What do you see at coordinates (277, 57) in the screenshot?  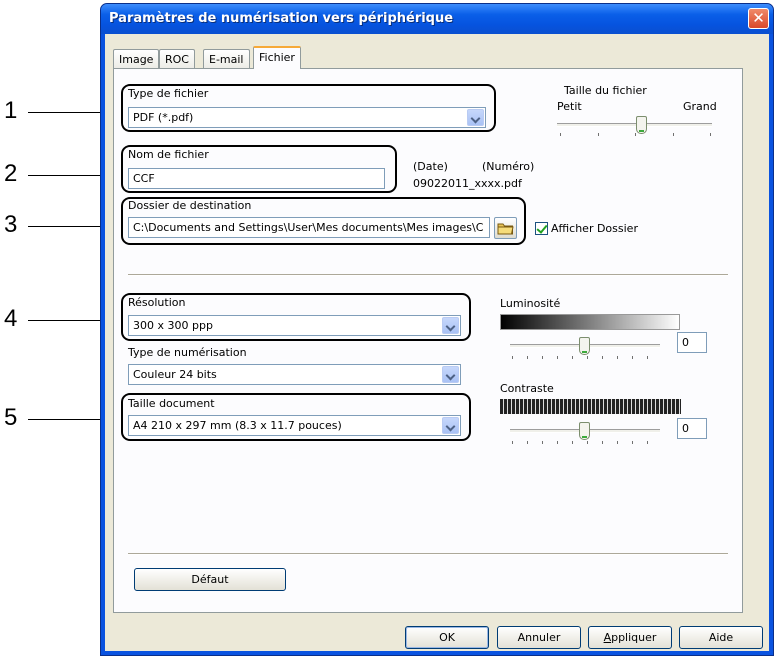 I see `tab-fichier: Fichier` at bounding box center [277, 57].